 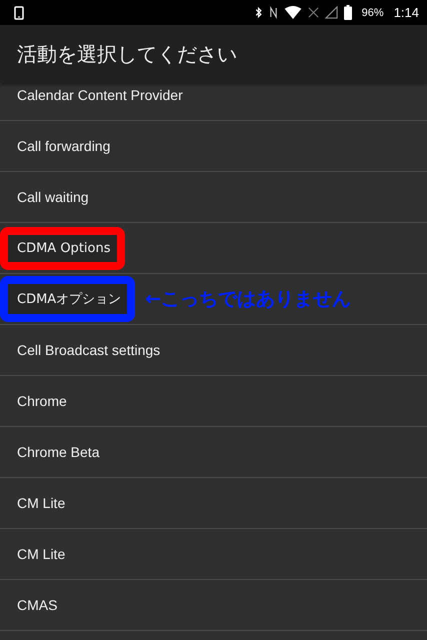 What do you see at coordinates (373, 12) in the screenshot?
I see `battery-percent: 96%` at bounding box center [373, 12].